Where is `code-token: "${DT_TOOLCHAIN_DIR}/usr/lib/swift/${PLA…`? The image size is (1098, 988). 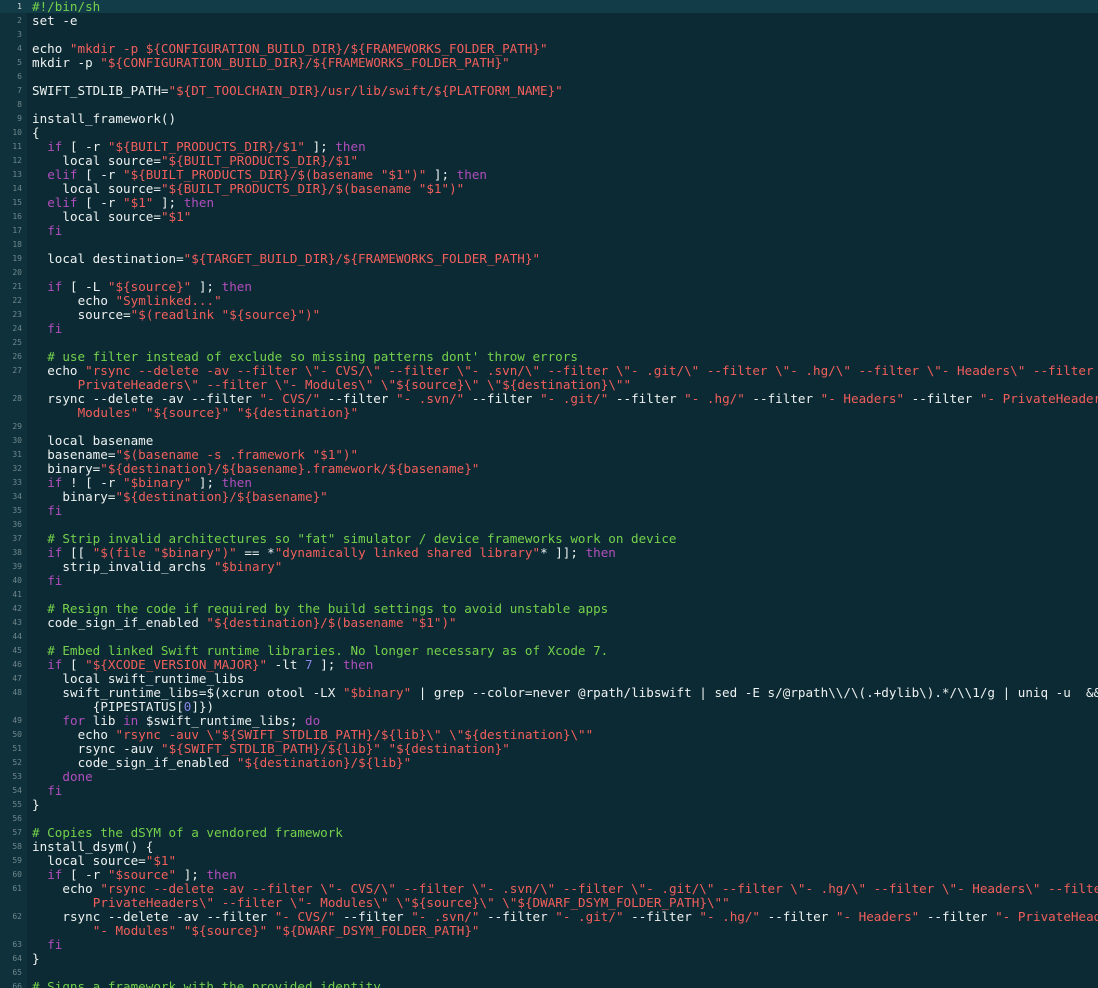
code-token: "${DT_TOOLCHAIN_DIR}/usr/lib/swift/${PLA… is located at coordinates (365, 90).